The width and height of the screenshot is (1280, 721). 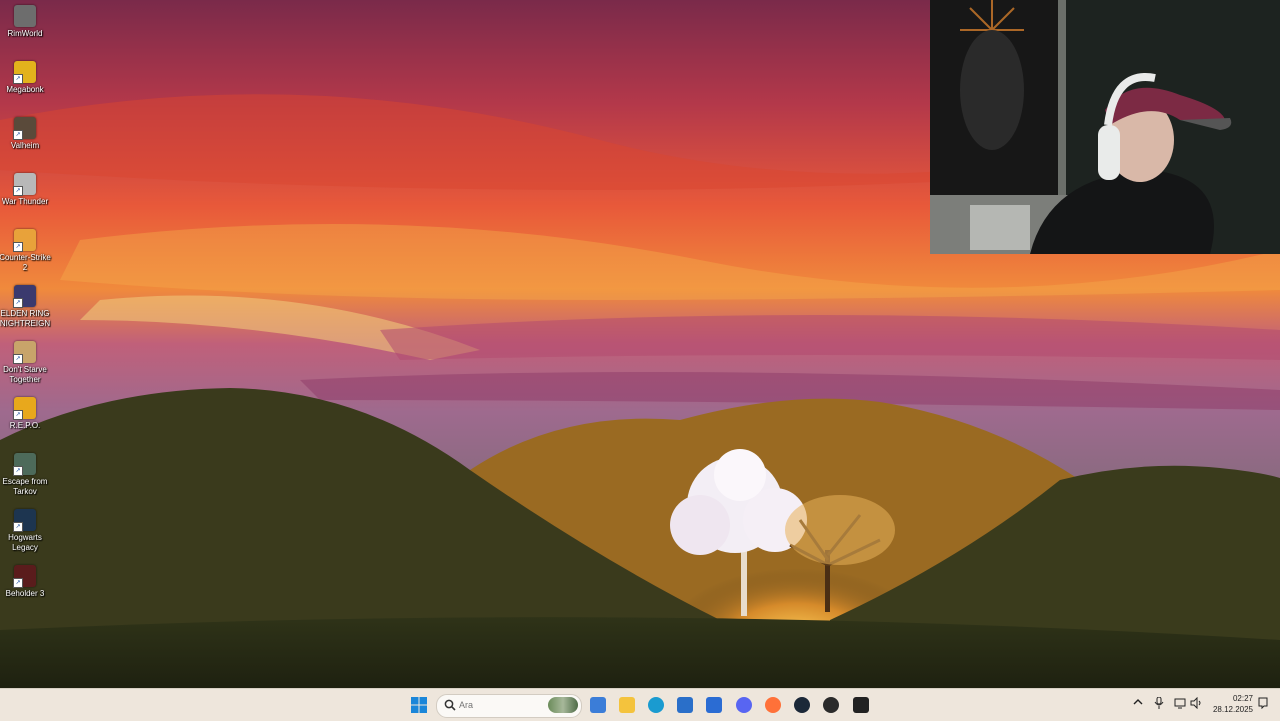 I want to click on desktop-shortcut: ↗ Escape from Tarkov, so click(x=25, y=475).